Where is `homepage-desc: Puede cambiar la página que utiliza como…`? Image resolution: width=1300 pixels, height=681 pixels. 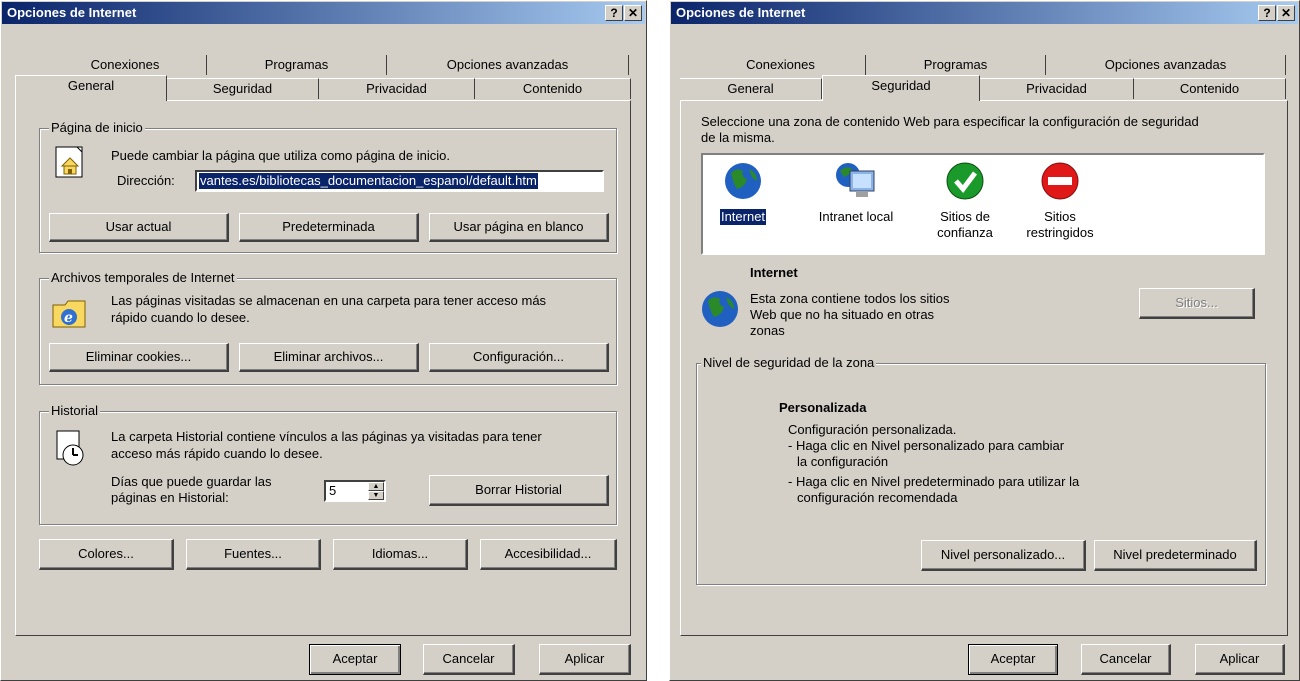 homepage-desc: Puede cambiar la página que utiliza como… is located at coordinates (280, 155).